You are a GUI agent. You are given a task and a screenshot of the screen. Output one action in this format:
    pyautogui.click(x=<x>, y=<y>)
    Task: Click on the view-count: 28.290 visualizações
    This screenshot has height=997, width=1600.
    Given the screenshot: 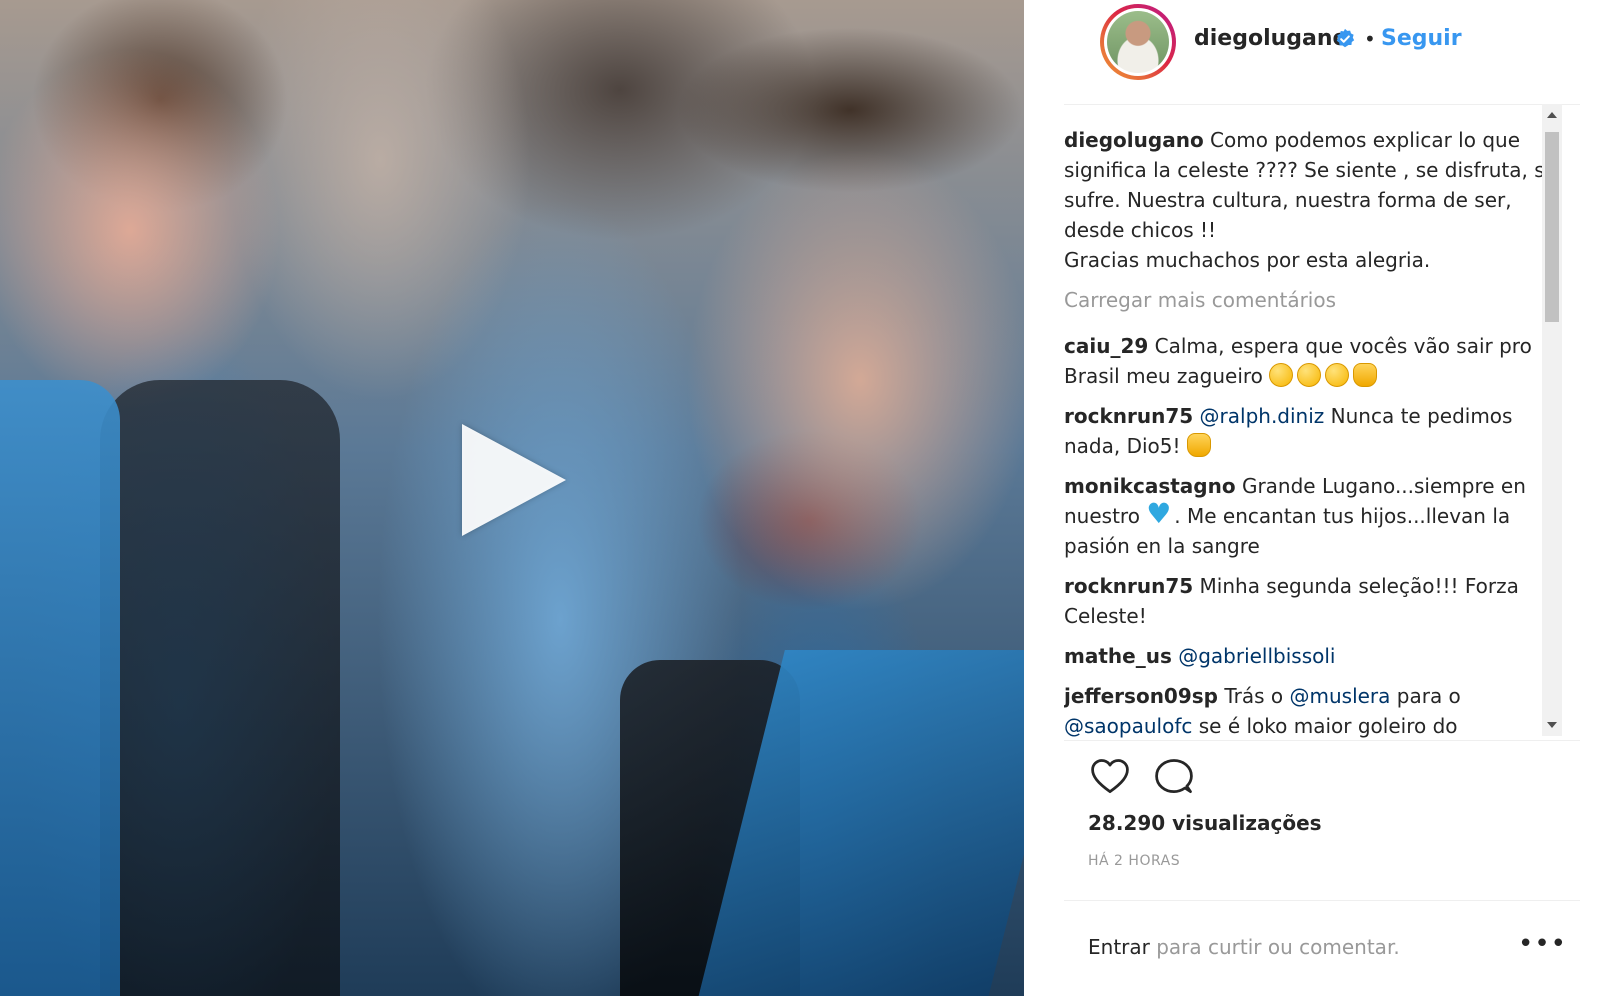 What is the action you would take?
    pyautogui.click(x=1205, y=823)
    